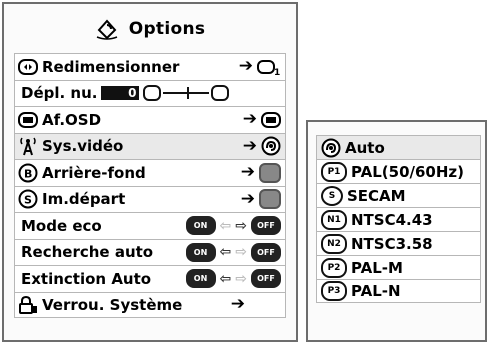 Image resolution: width=489 pixels, height=347 pixels. What do you see at coordinates (334, 171) in the screenshot?
I see `p1-badge-icon: P1` at bounding box center [334, 171].